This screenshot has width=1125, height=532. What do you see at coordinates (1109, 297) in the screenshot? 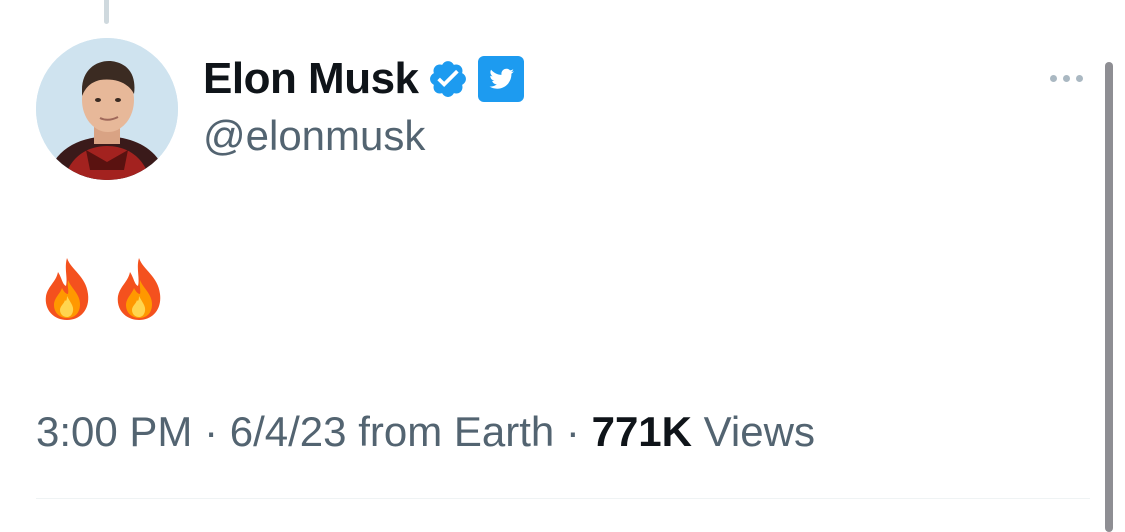
I see `scrollbar` at bounding box center [1109, 297].